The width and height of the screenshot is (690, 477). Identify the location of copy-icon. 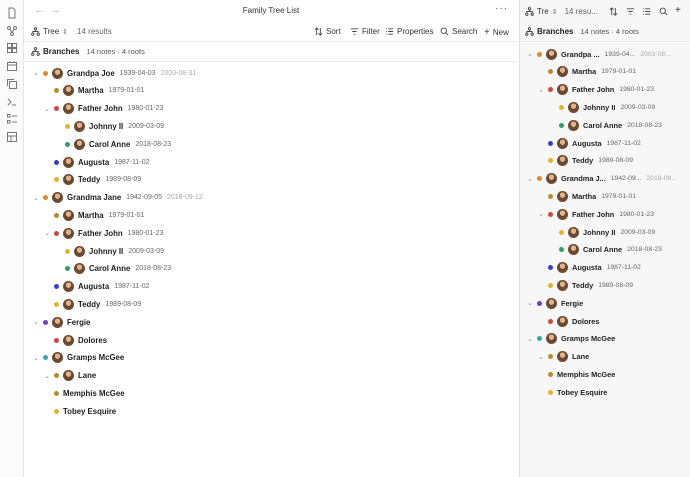
(12, 84).